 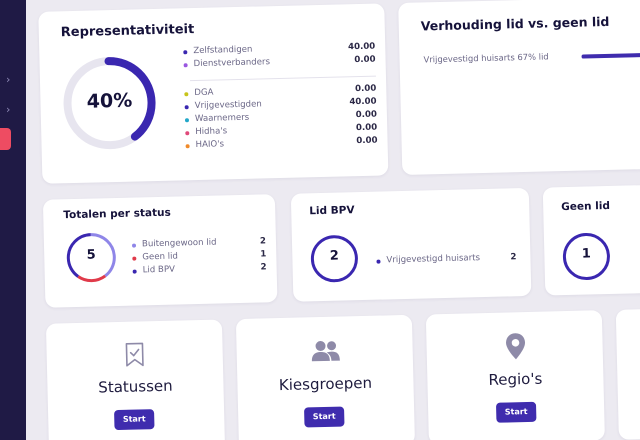 I want to click on lid-bpv-donut: 2, so click(x=334, y=258).